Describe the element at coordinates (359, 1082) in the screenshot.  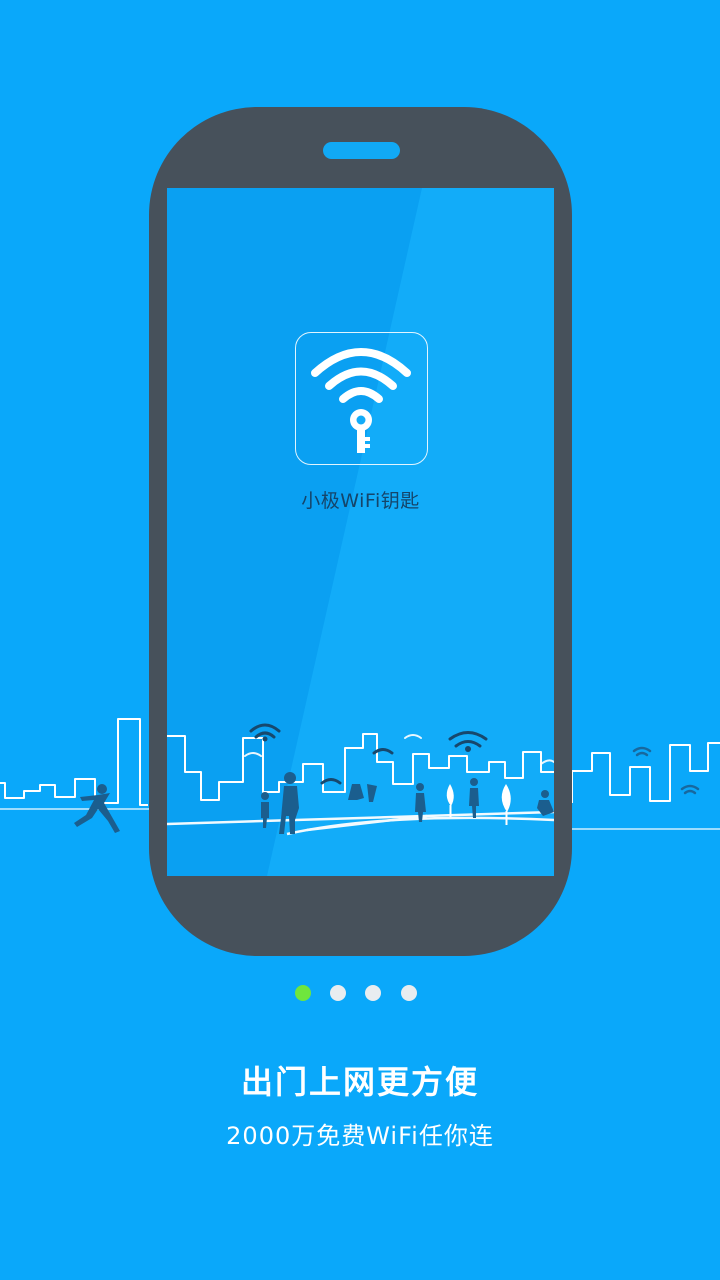
I see `onboarding-title: 出门上网更方便` at that location.